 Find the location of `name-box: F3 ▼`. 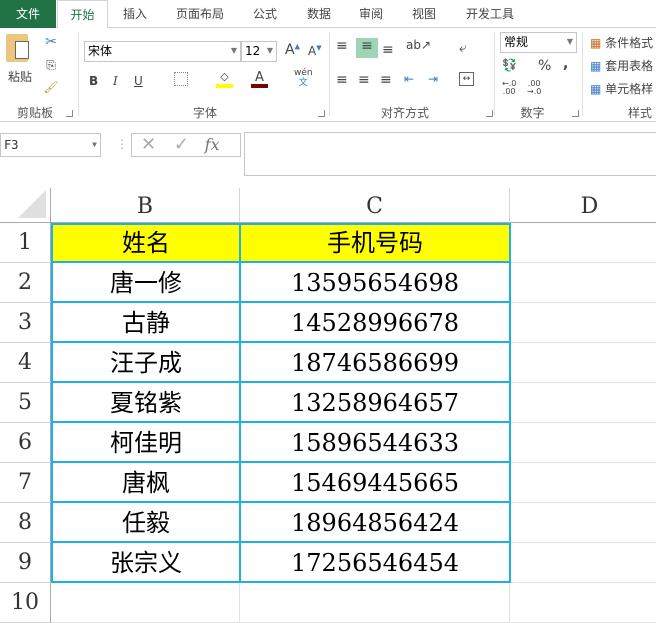

name-box: F3 ▼ is located at coordinates (50, 145).